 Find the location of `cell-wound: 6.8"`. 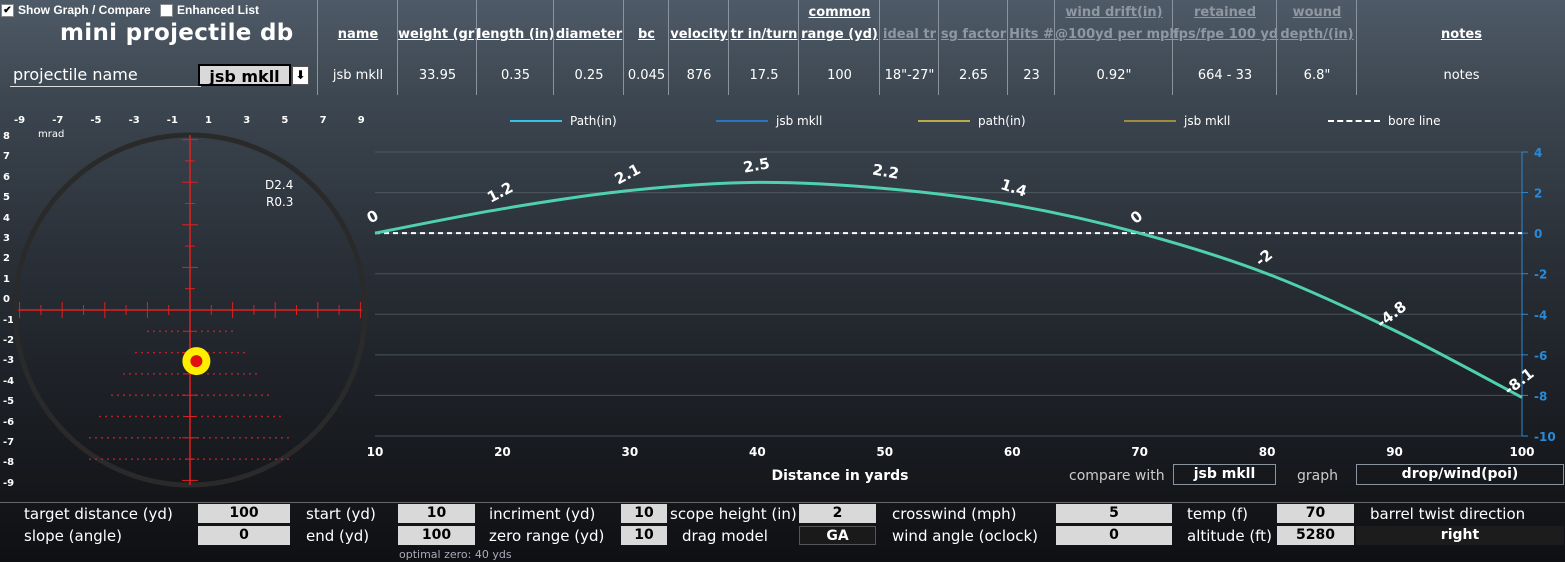

cell-wound: 6.8" is located at coordinates (1317, 75).